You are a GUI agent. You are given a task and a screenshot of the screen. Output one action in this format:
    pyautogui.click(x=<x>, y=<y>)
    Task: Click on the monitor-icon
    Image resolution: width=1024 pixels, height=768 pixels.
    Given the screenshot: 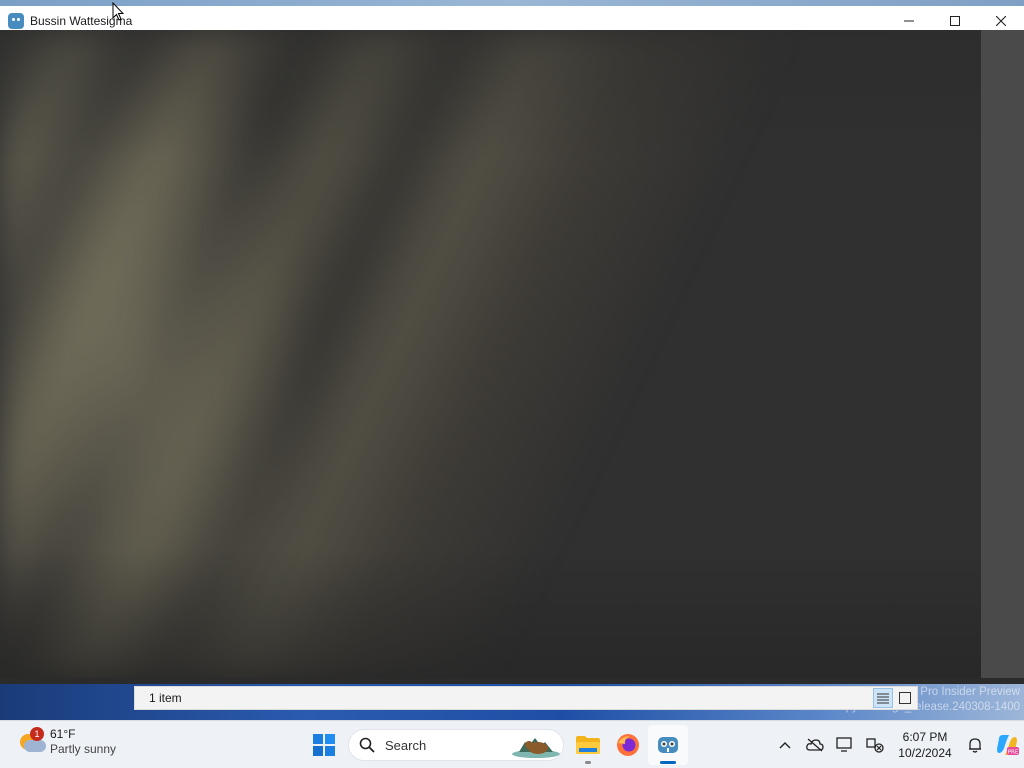 What is the action you would take?
    pyautogui.click(x=844, y=744)
    